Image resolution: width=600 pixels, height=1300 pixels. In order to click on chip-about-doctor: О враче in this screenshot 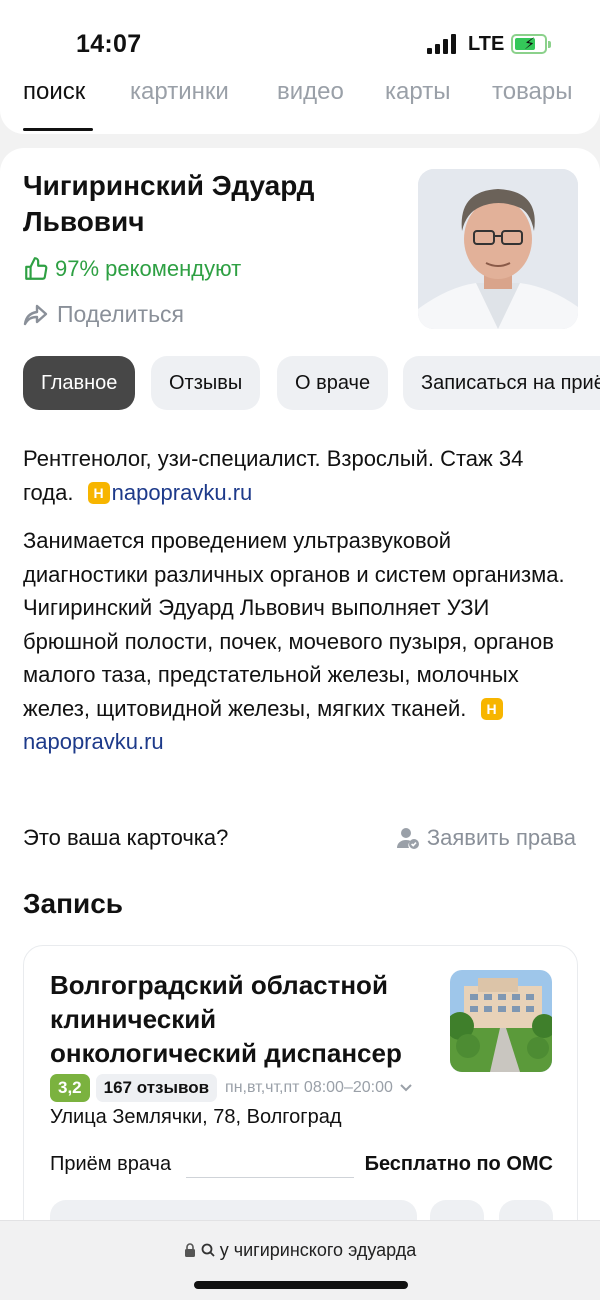, I will do `click(333, 383)`.